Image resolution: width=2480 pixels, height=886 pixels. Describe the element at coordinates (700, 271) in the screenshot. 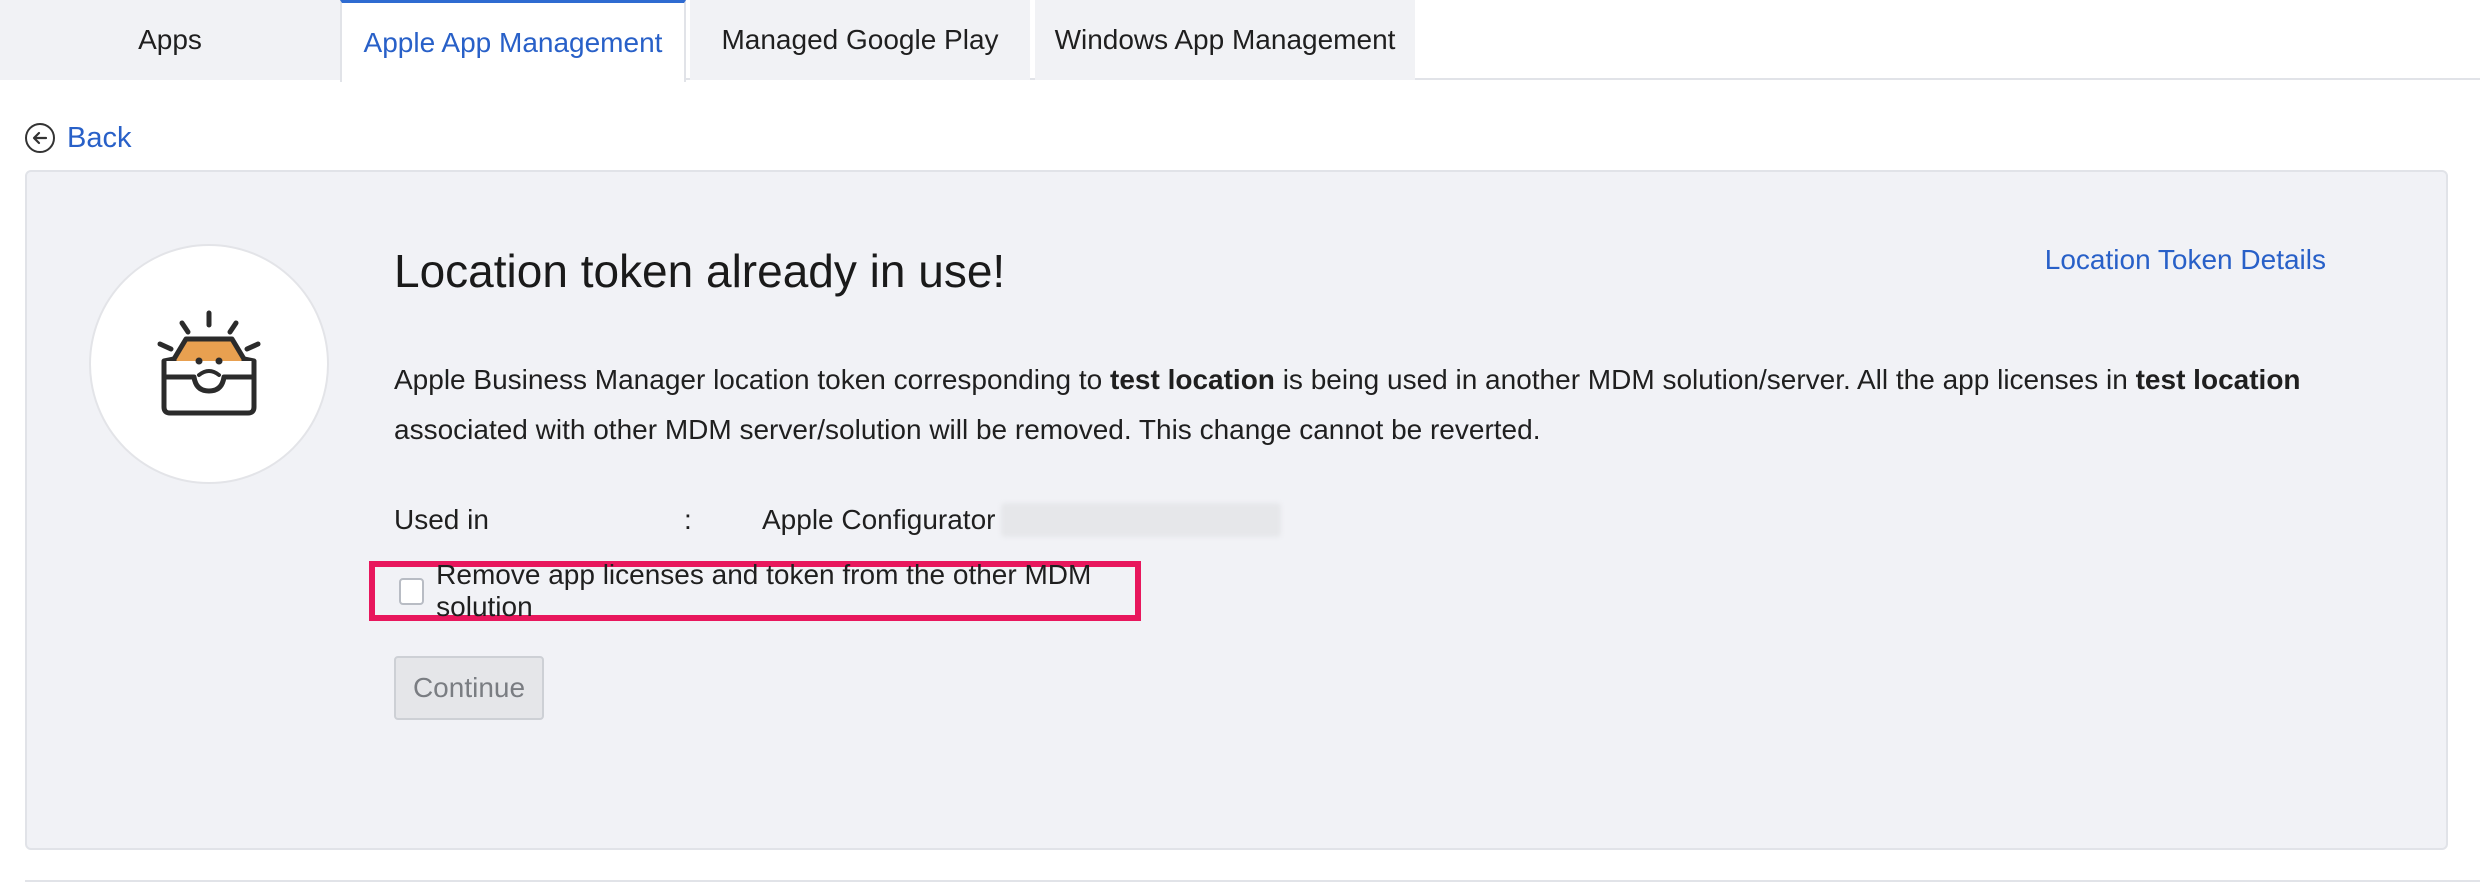

I see `page-title: Location token already in use!` at that location.